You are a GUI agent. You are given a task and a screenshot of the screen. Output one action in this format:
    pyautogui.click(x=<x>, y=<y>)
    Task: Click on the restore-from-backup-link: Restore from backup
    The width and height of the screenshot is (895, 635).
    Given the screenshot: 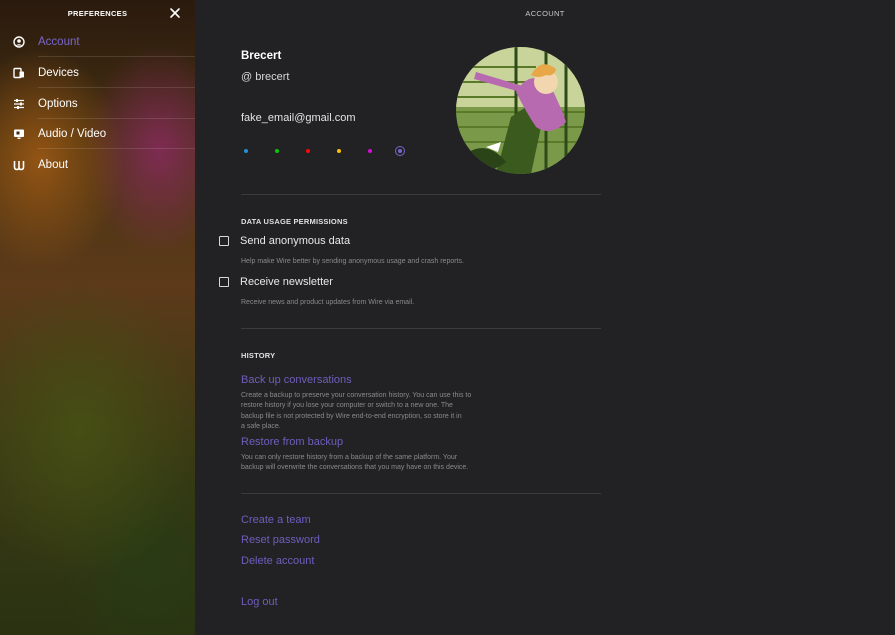 What is the action you would take?
    pyautogui.click(x=292, y=442)
    